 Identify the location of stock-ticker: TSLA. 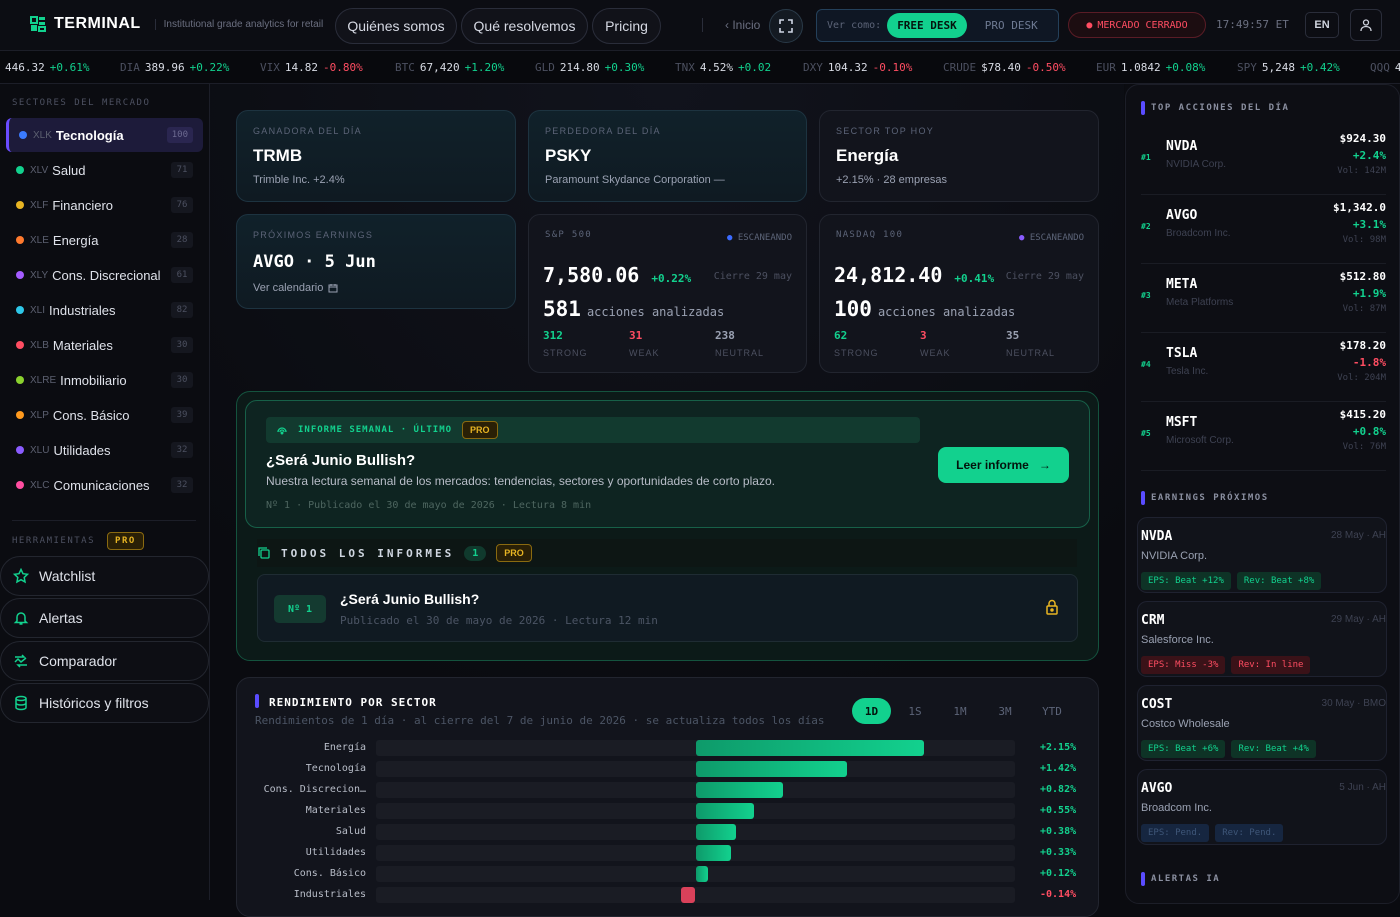
(1182, 353).